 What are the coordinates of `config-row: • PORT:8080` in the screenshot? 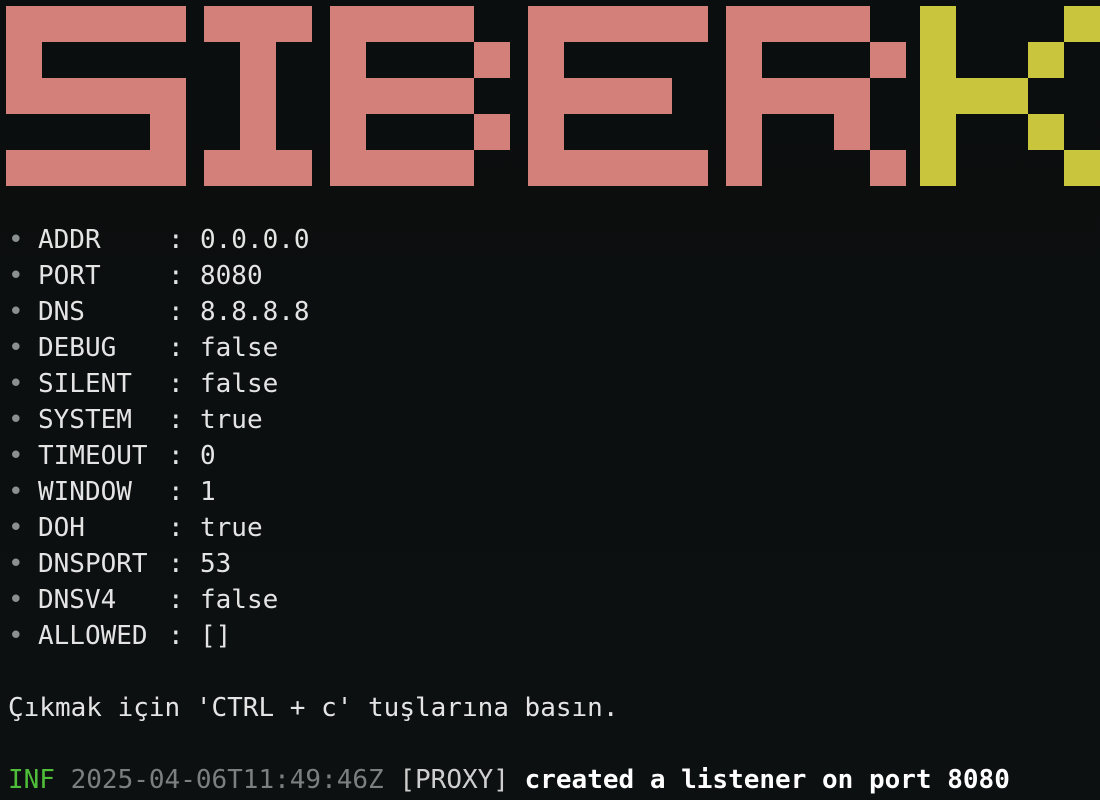 It's located at (159, 276).